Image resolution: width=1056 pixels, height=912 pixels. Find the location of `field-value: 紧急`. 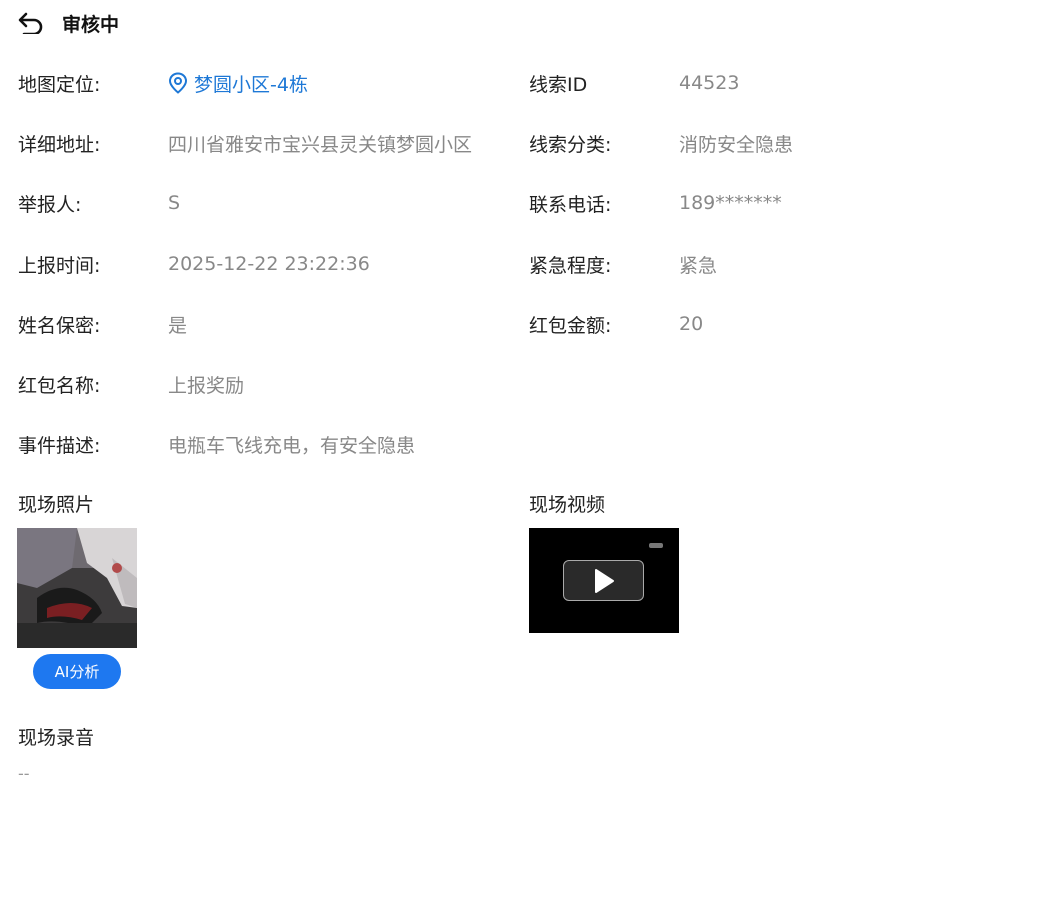

field-value: 紧急 is located at coordinates (698, 265).